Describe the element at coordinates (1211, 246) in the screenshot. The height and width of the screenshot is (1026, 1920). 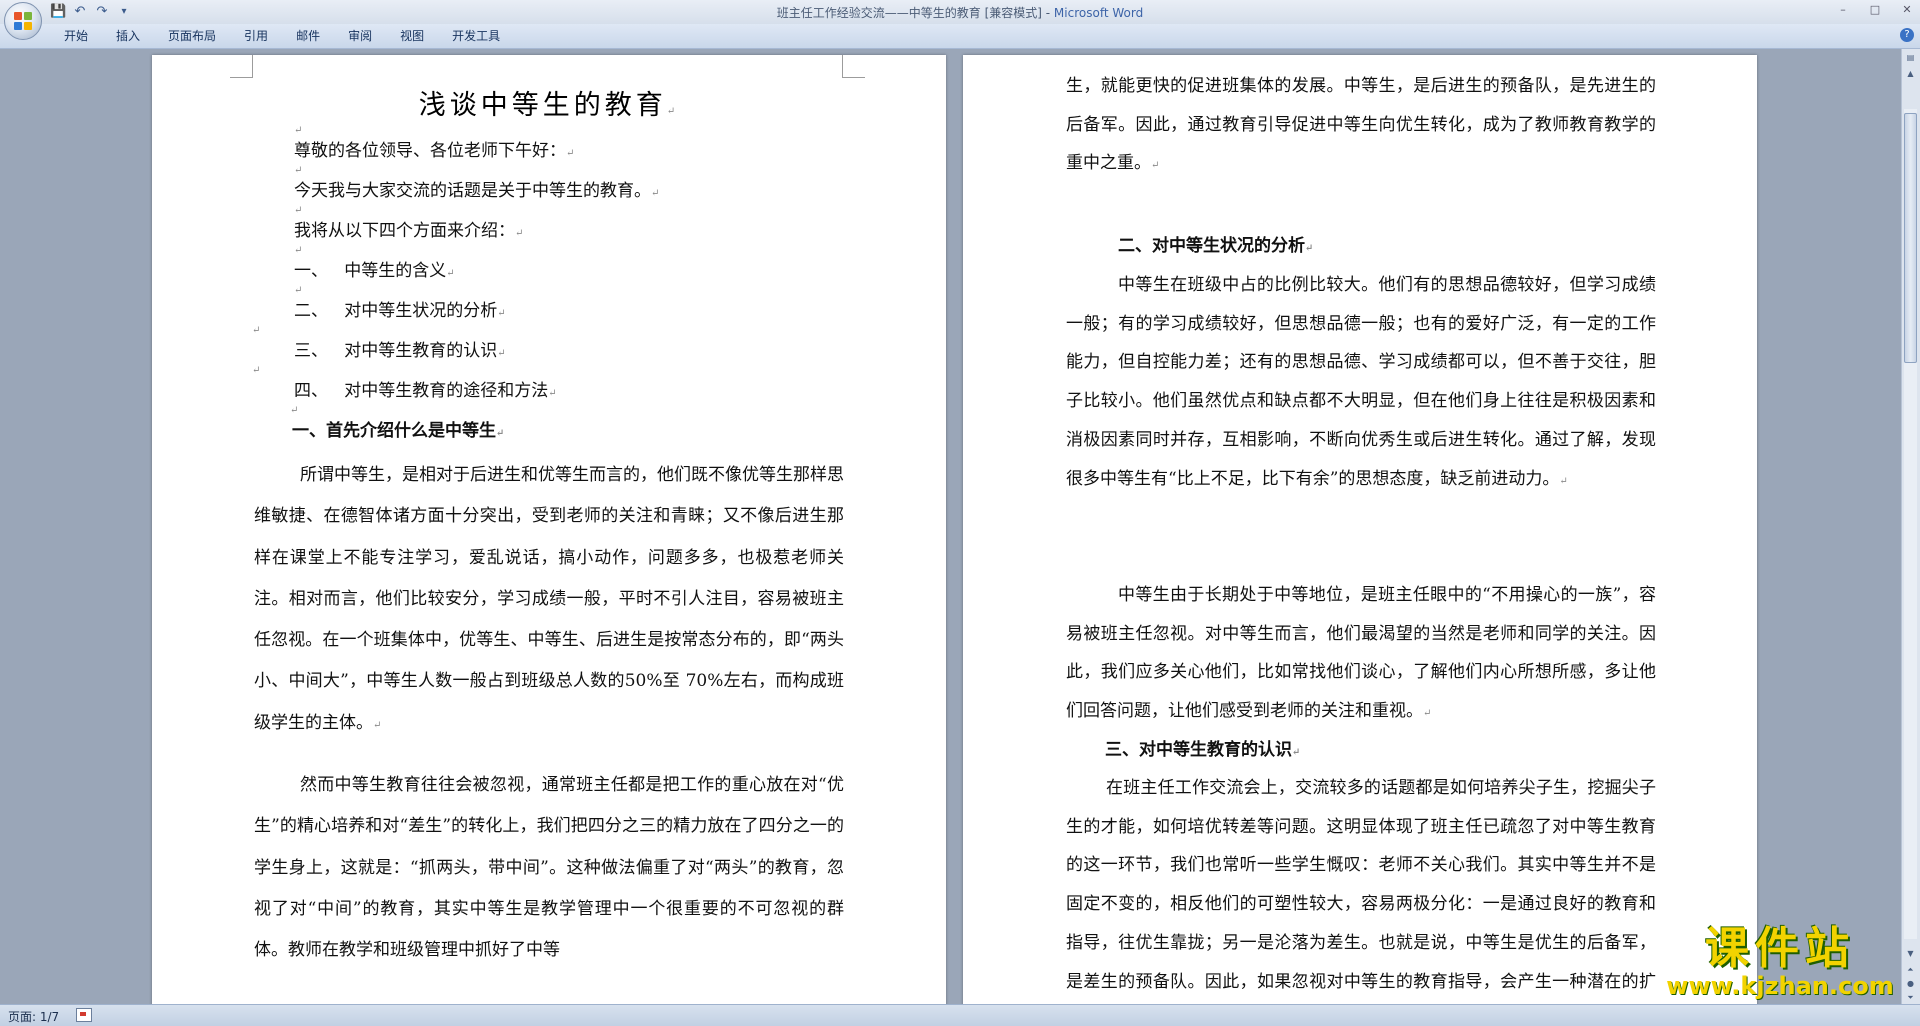
I see `section-heading-text: 二、对中等生状况的分析` at that location.